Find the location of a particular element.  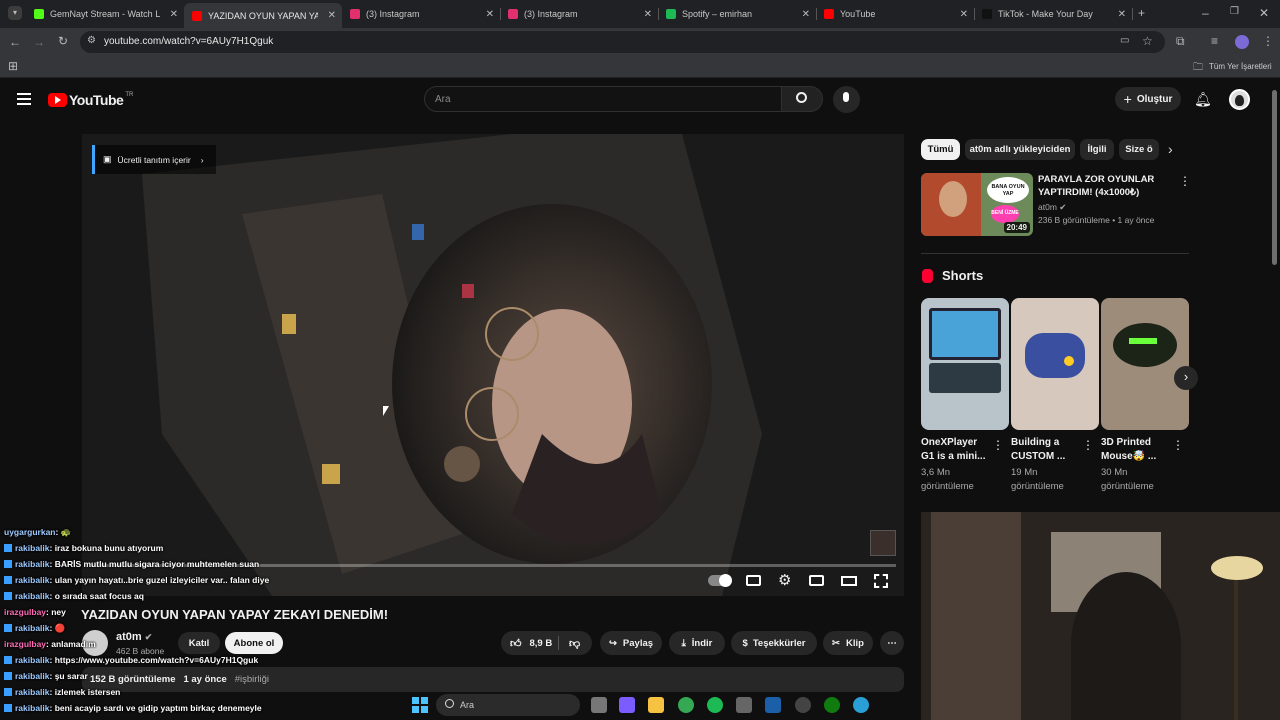

extensions-icon: ⧉ is located at coordinates (1180, 41).